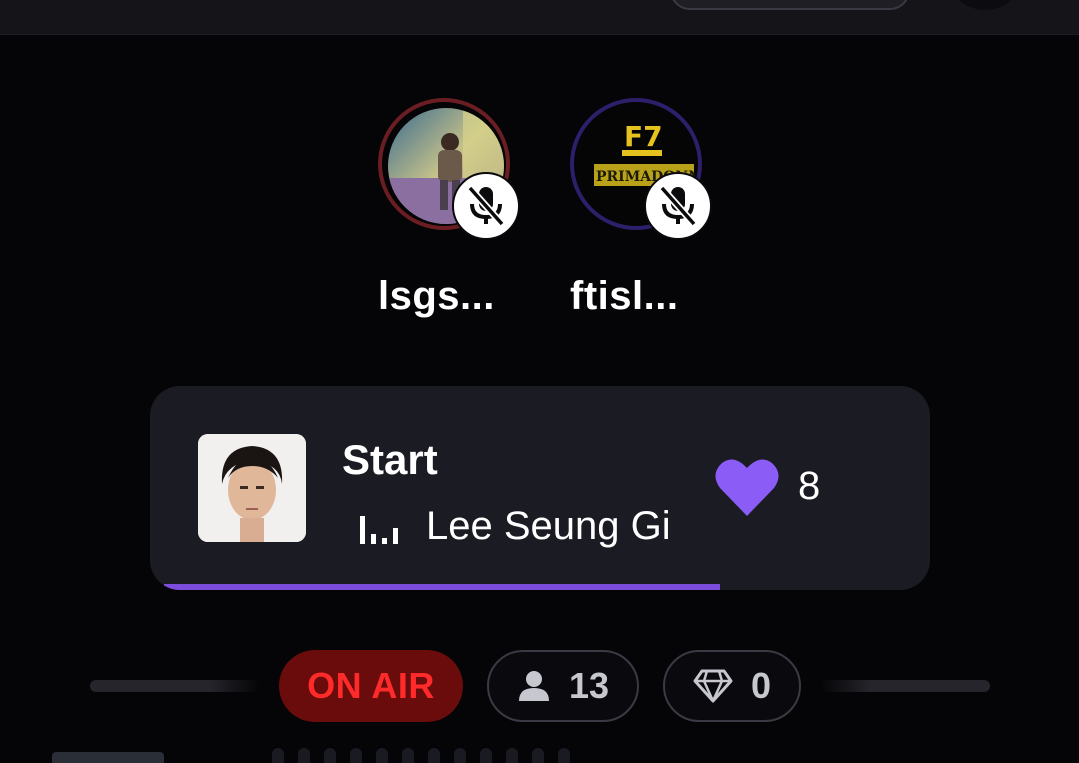  I want to click on user-icon, so click(533, 686).